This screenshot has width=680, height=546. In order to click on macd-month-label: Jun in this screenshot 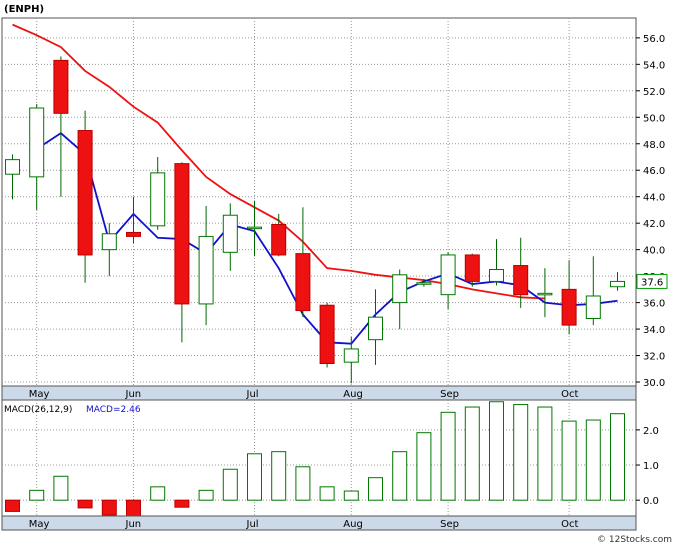, I will do `click(133, 524)`.